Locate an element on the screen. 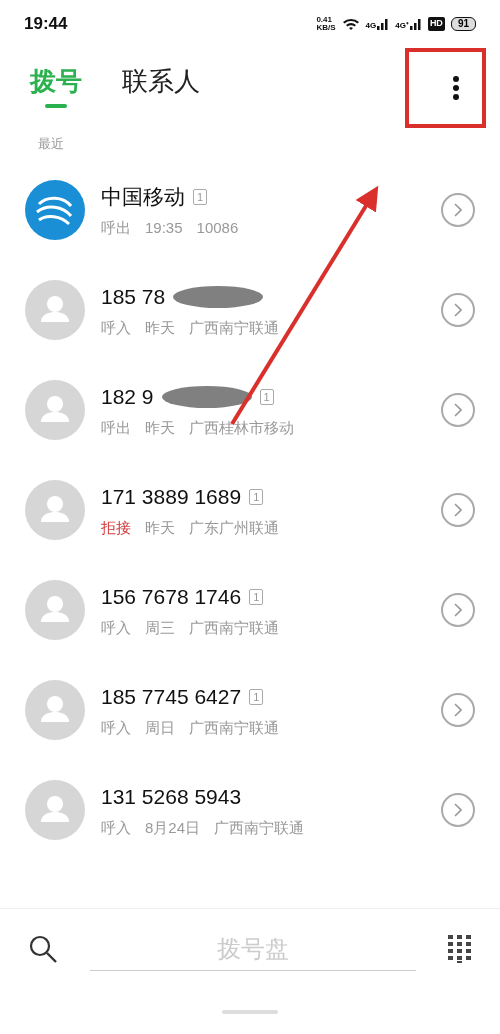  call-time: 周日 is located at coordinates (160, 727).